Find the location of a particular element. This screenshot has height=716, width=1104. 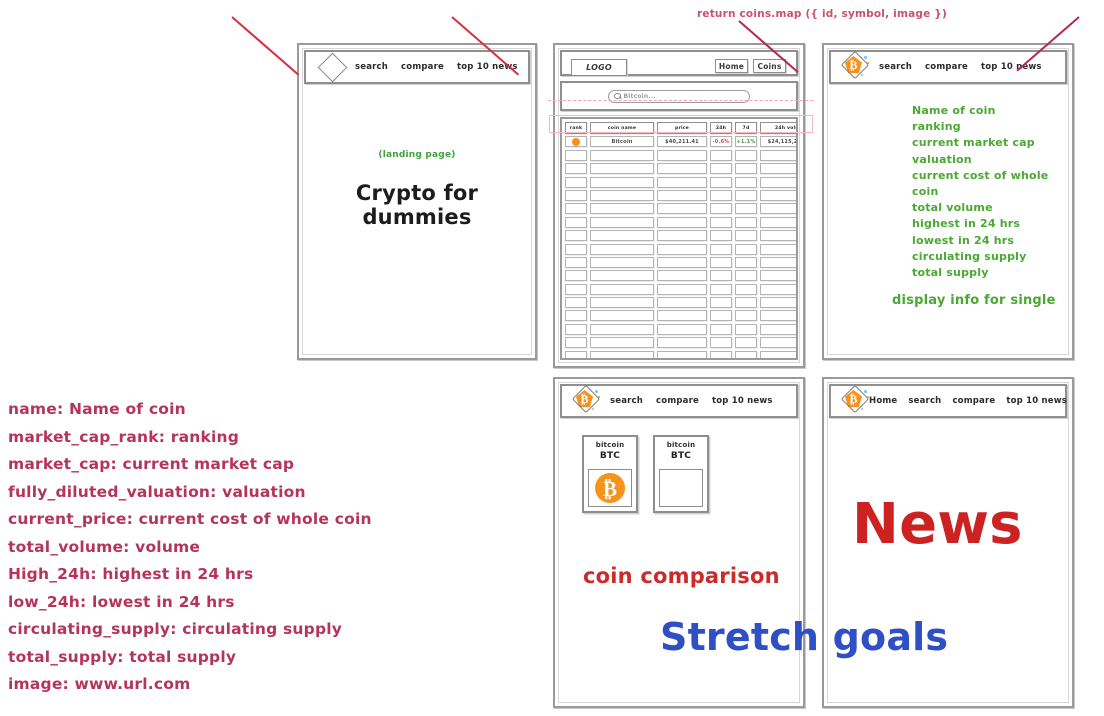

legend-line: market_cap: current market cap is located at coordinates (151, 464).